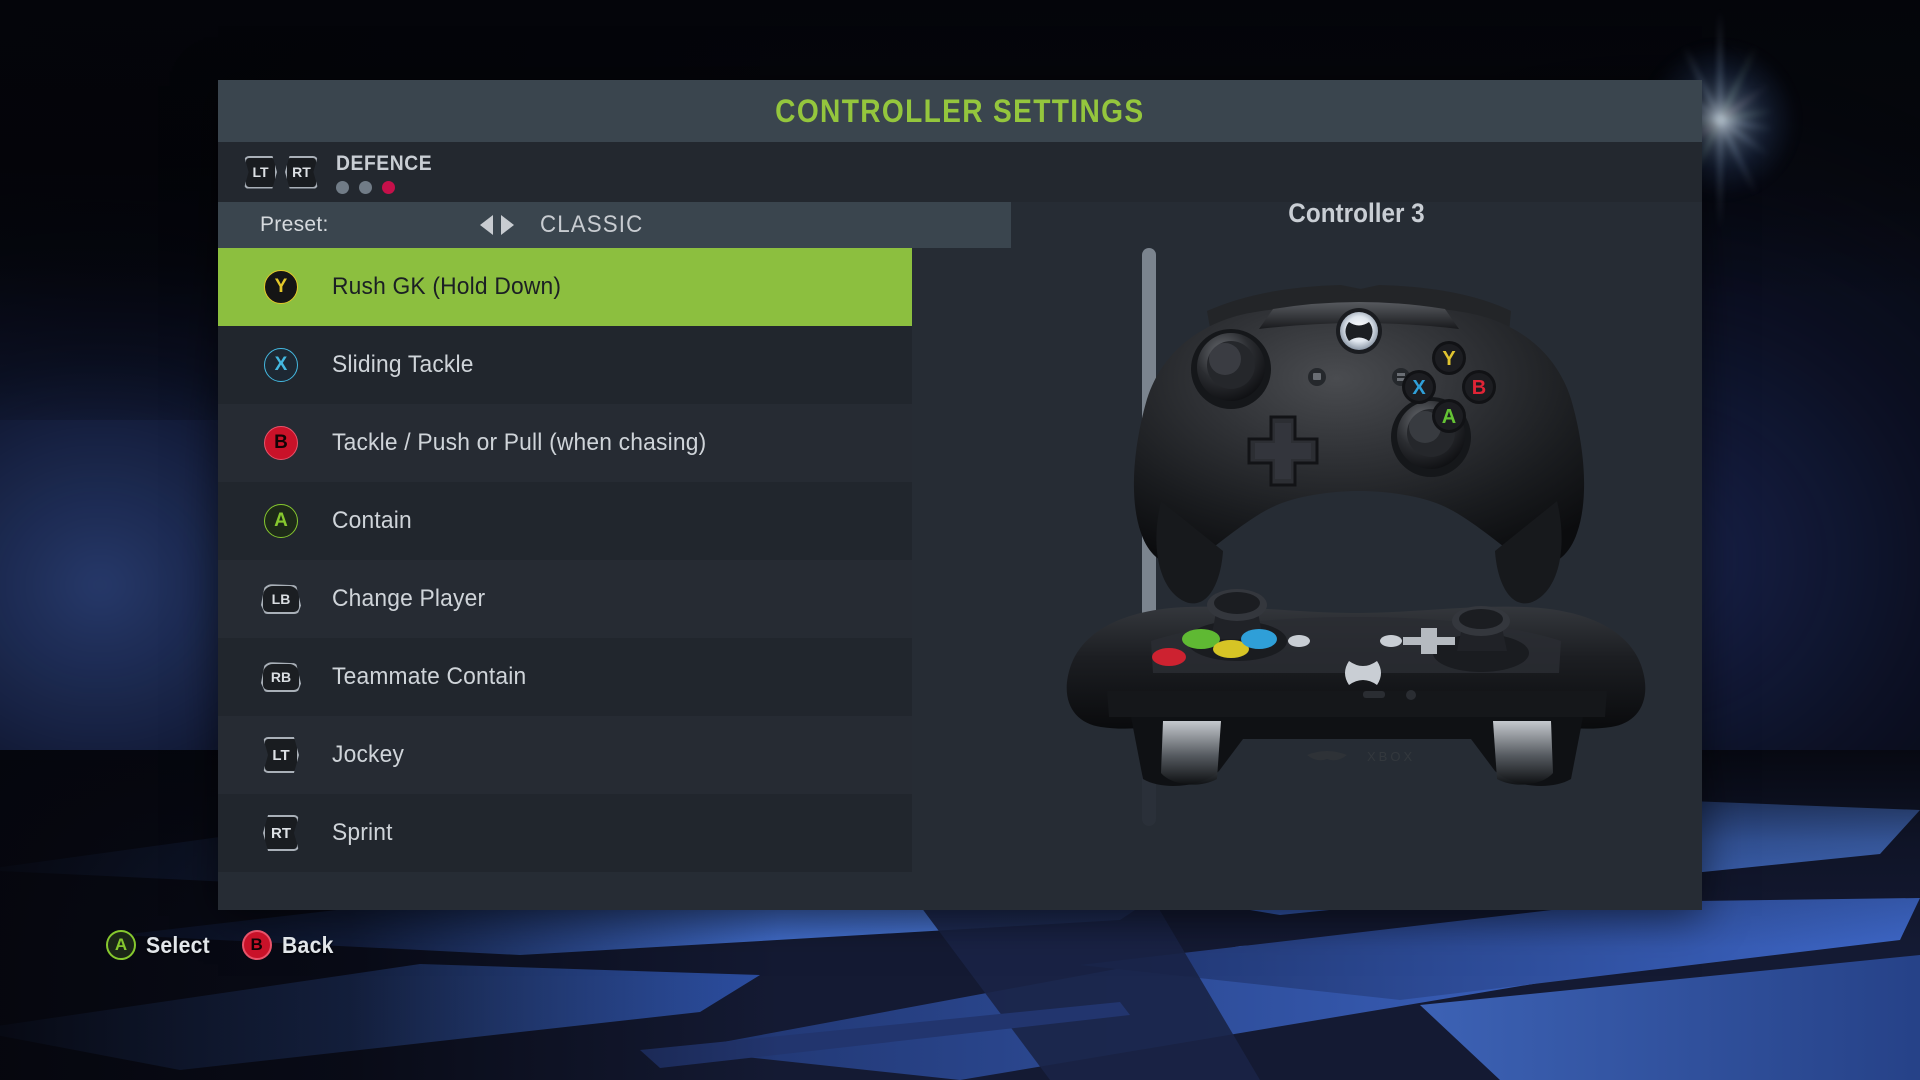 Image resolution: width=1920 pixels, height=1080 pixels. I want to click on binding-glyph-slot: A, so click(281, 521).